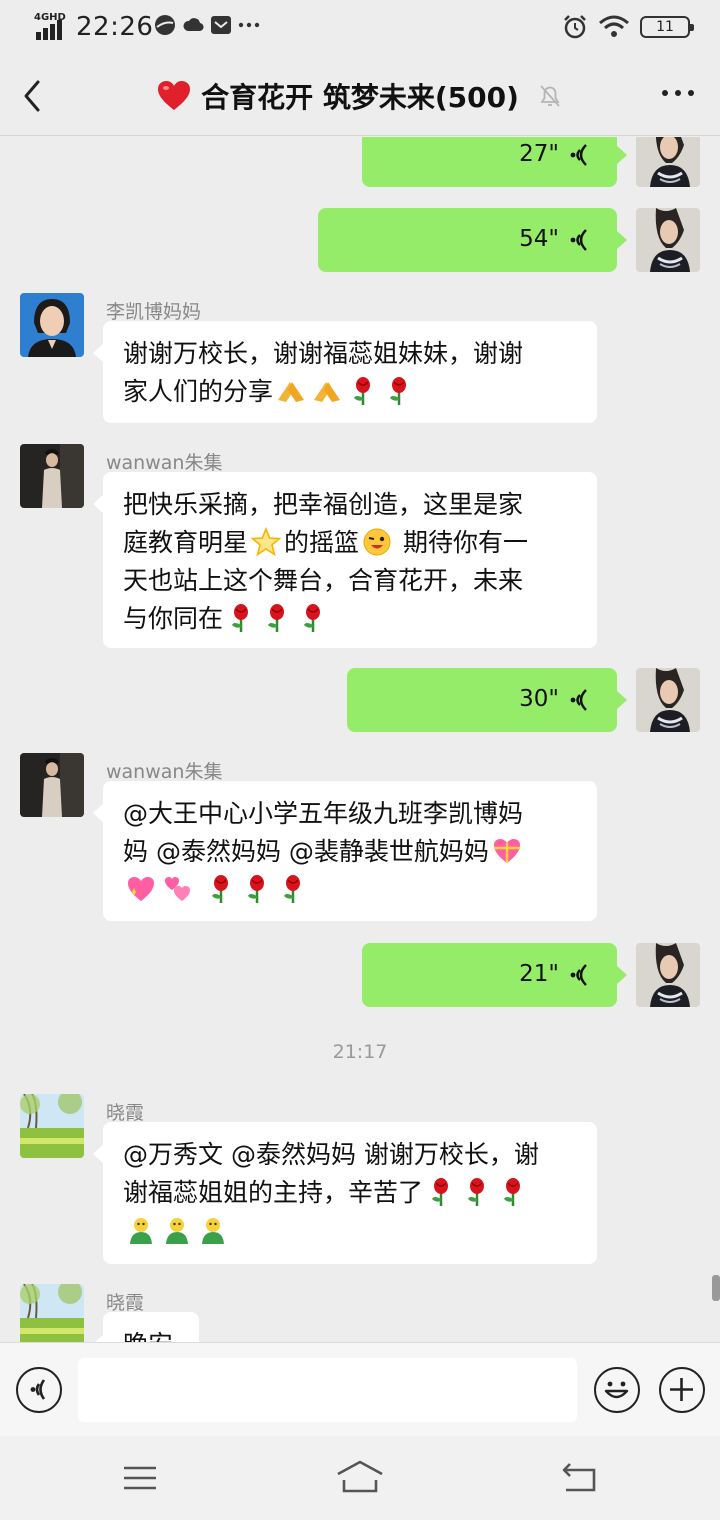 This screenshot has width=720, height=1520. I want to click on star-emoji-icon, so click(266, 542).